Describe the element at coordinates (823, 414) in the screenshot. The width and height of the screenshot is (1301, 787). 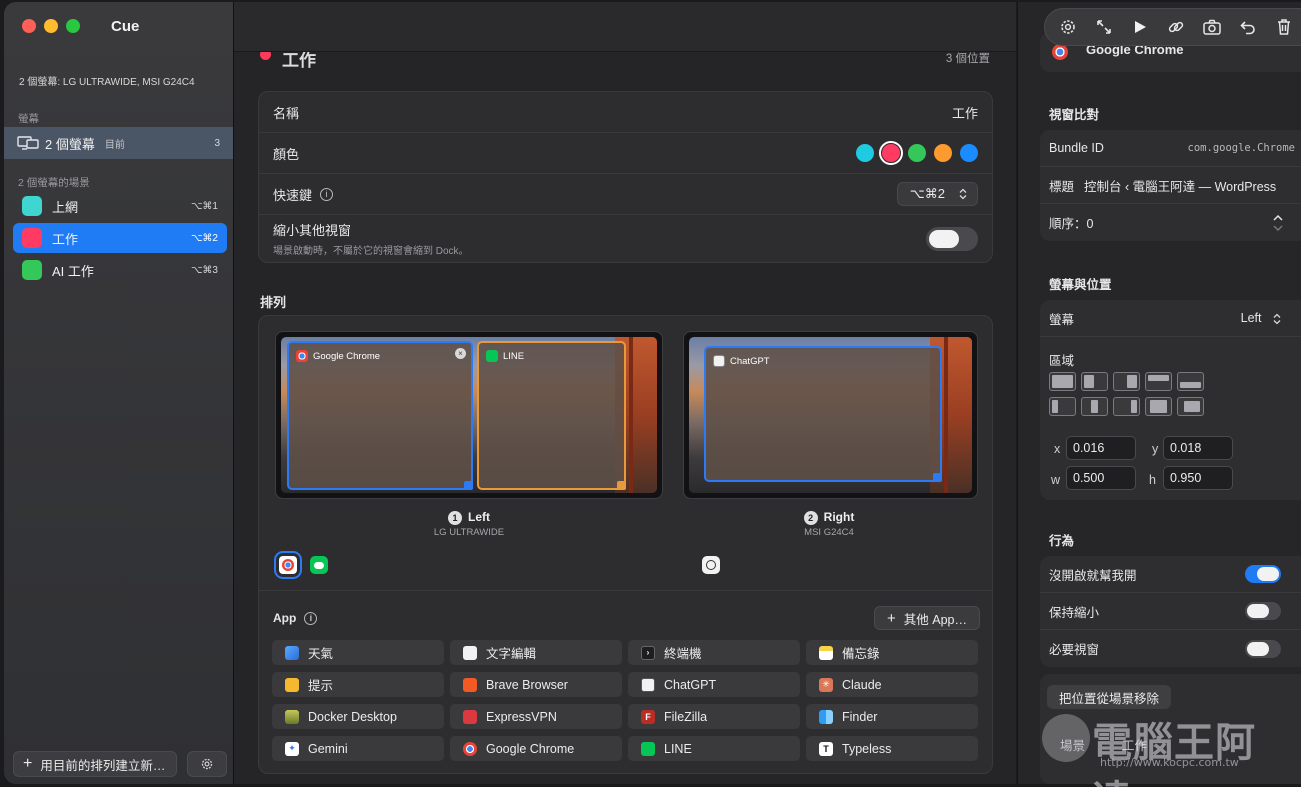
I see `window-frame-chatgpt: ChatGPT` at that location.